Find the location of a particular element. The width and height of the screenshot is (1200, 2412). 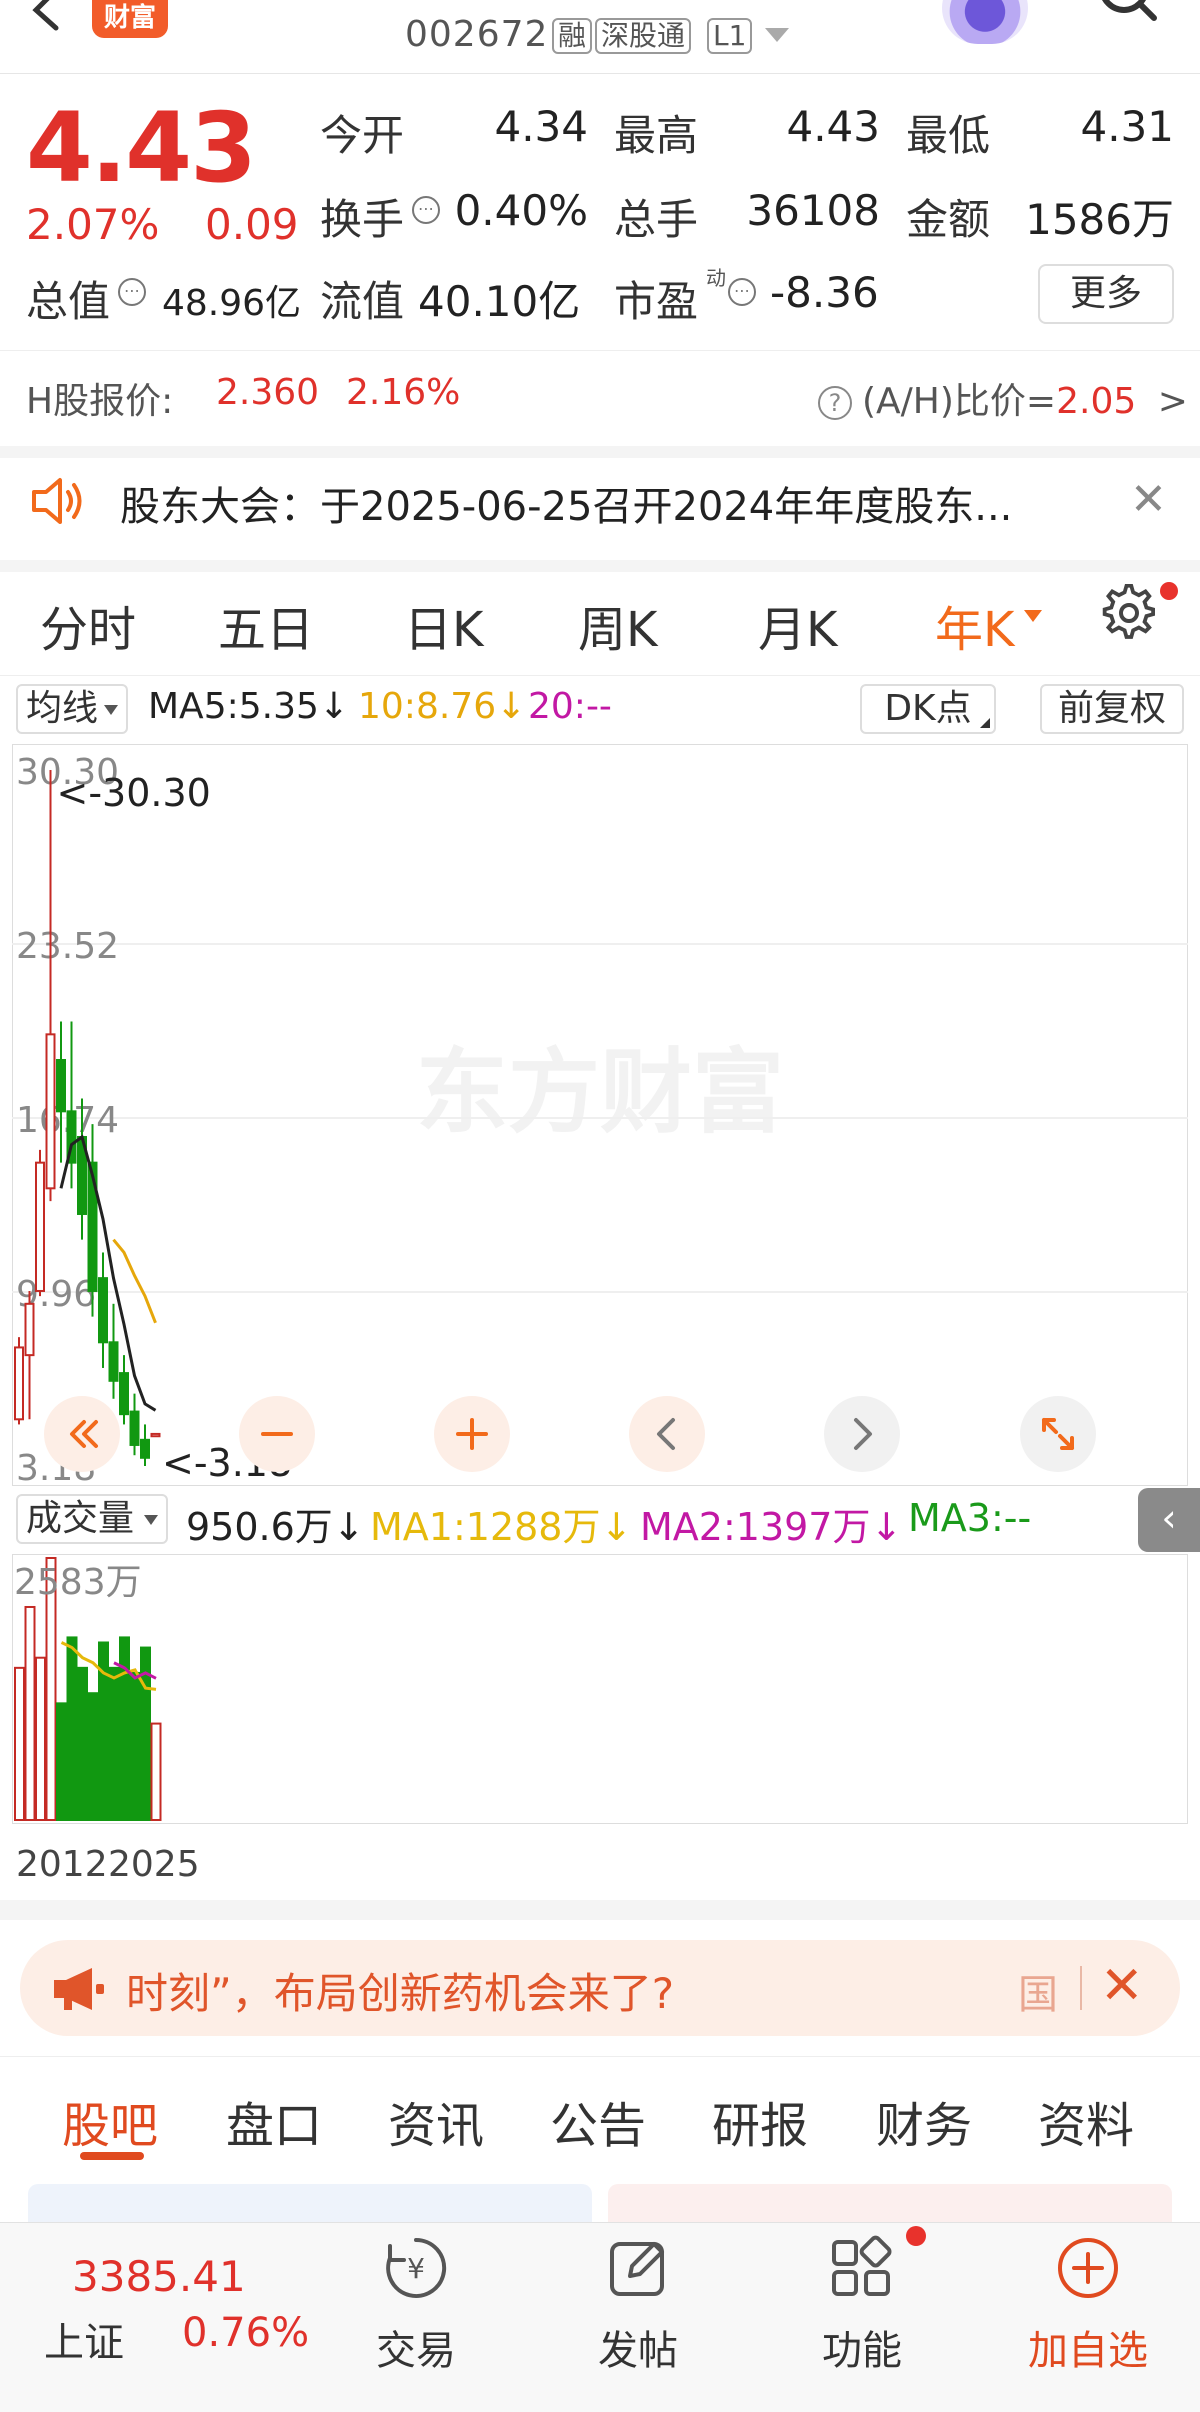

tab-profile: 资料 is located at coordinates (1086, 2121).